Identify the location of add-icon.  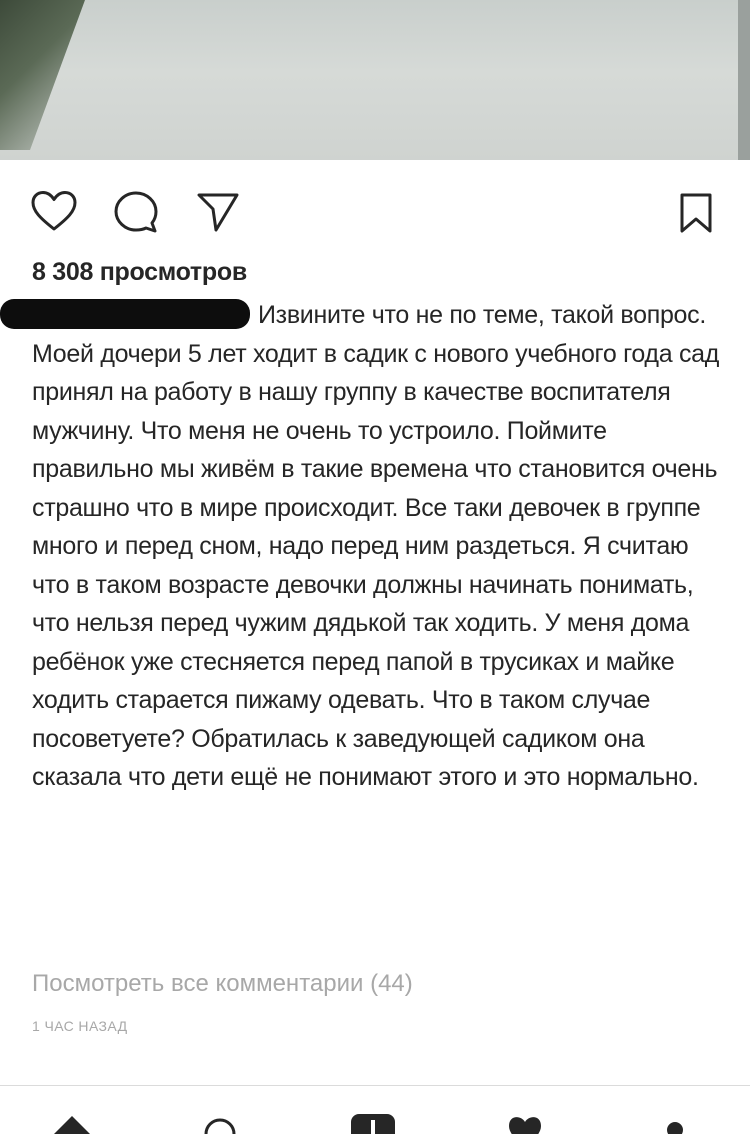
(373, 1122).